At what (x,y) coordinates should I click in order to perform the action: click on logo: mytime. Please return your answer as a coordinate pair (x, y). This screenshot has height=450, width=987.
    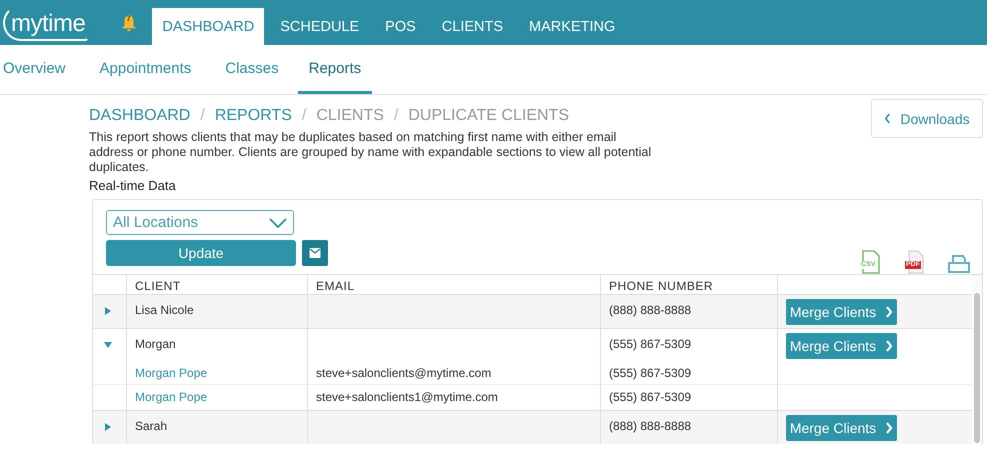
    Looking at the image, I should click on (46, 22).